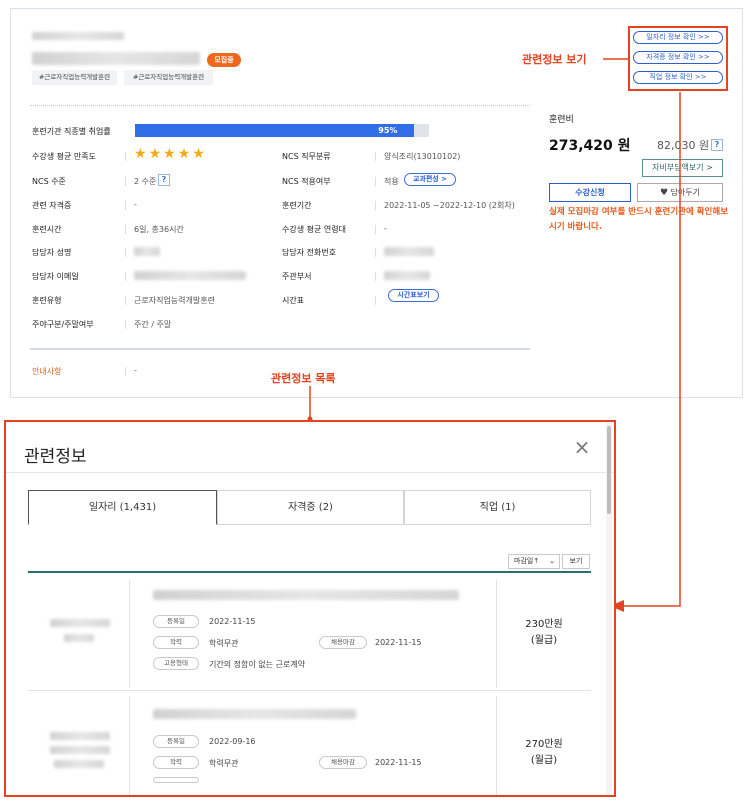 Image resolution: width=755 pixels, height=802 pixels. What do you see at coordinates (527, 561) in the screenshot?
I see `sort-select-label: 마감일↑` at bounding box center [527, 561].